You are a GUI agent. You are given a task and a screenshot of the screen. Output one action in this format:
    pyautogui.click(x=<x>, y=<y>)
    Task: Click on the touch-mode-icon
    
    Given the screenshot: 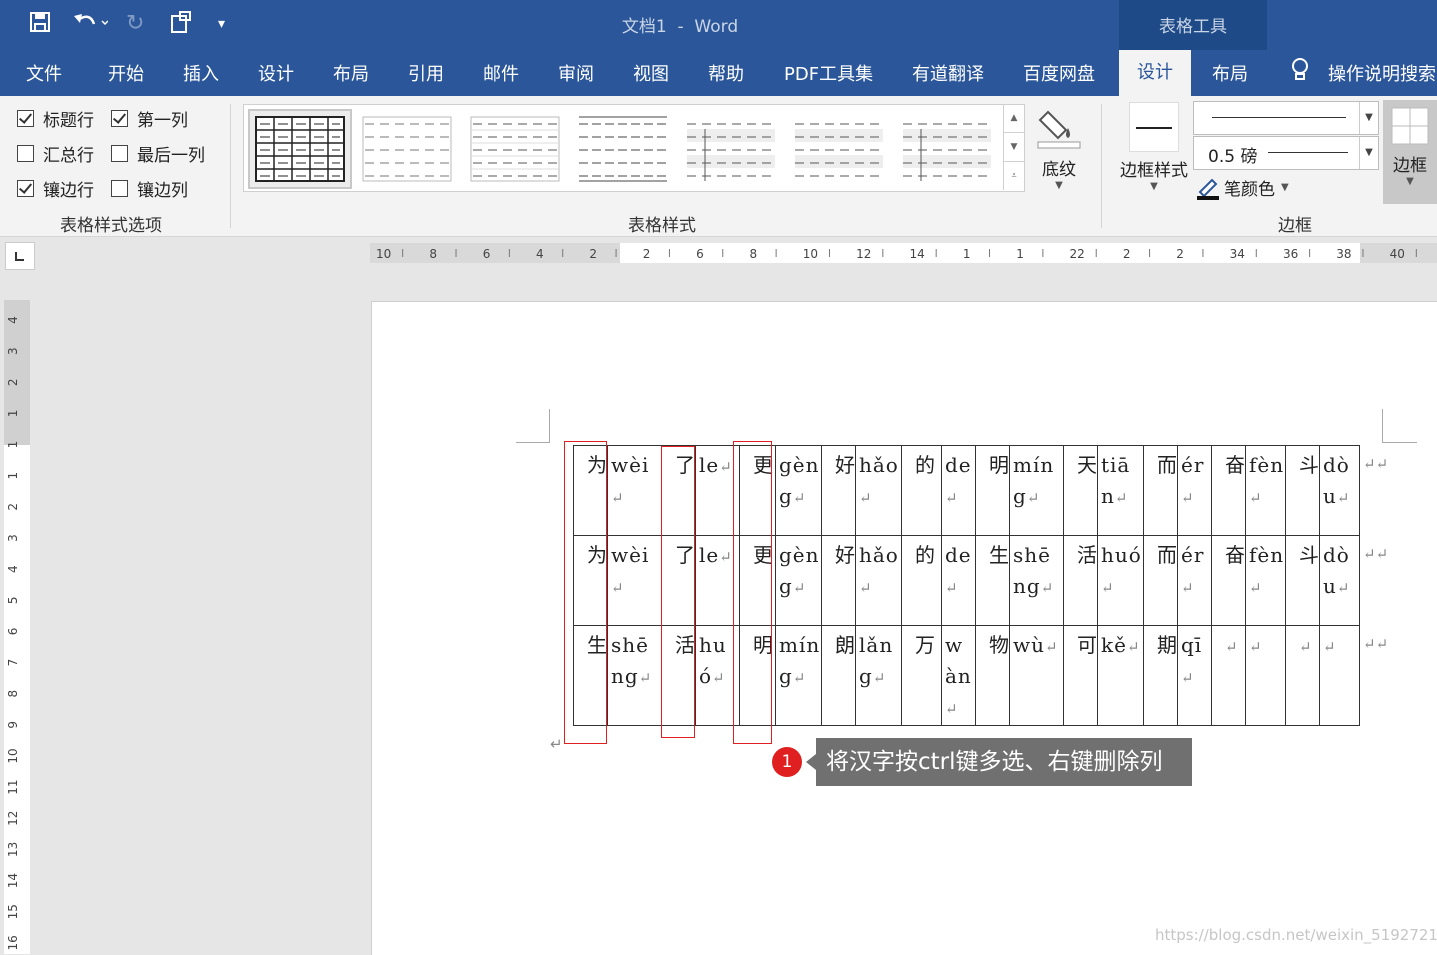 What is the action you would take?
    pyautogui.click(x=181, y=27)
    